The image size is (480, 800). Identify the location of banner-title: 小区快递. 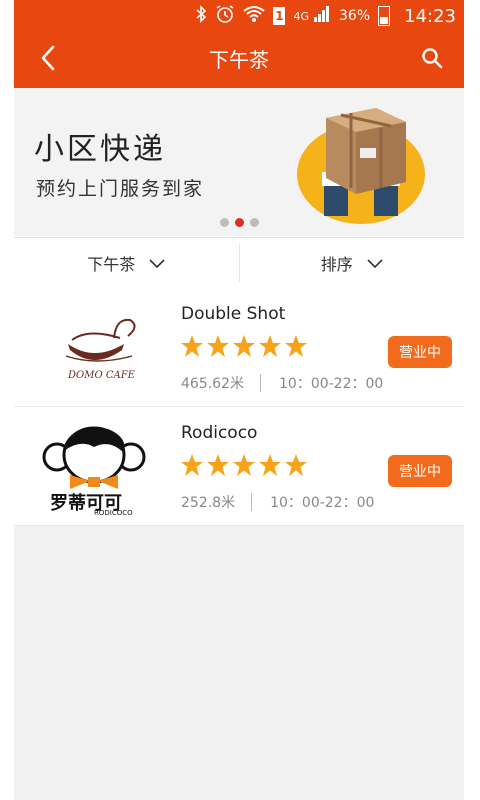
(100, 149).